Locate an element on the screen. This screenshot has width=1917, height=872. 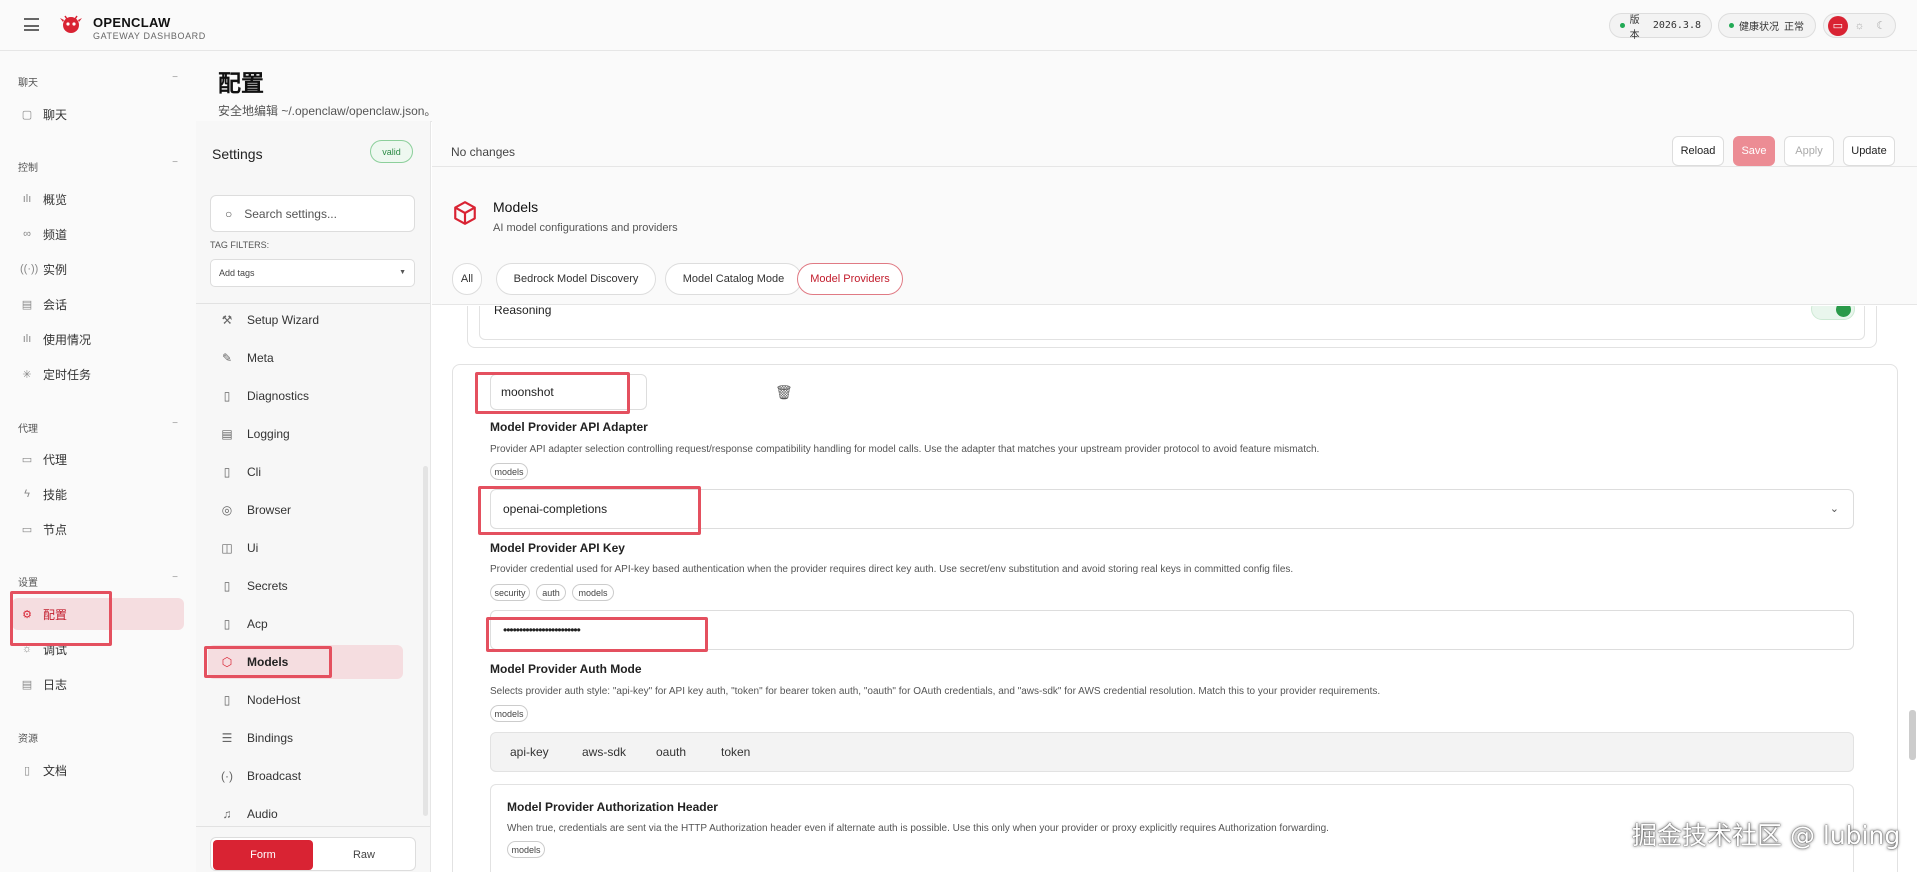
sidebar-item-overview: ılı 概览 is located at coordinates (98, 199).